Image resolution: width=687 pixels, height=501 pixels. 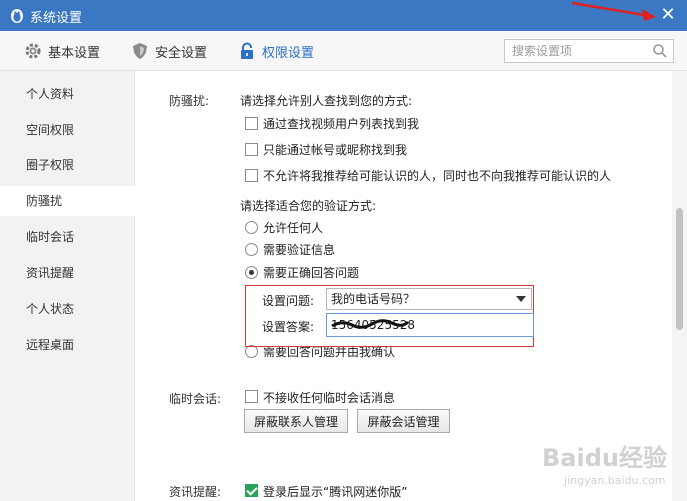 I want to click on checkbox-show-tencent-mini, so click(x=251, y=490).